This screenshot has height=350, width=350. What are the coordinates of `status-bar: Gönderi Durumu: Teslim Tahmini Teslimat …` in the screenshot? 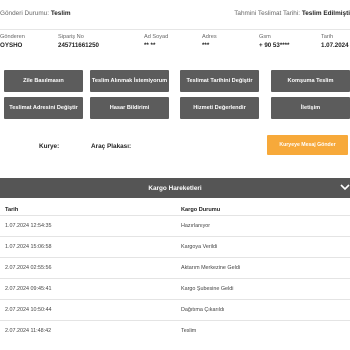 It's located at (175, 15).